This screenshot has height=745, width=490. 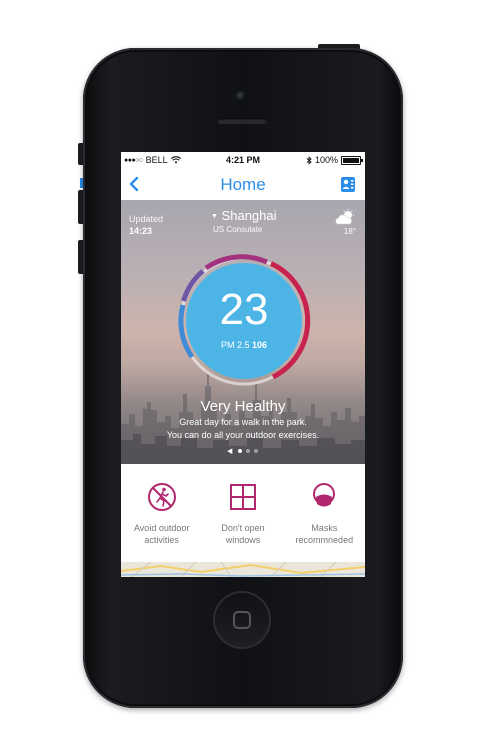 I want to click on city-name: Shanghai, so click(x=249, y=215).